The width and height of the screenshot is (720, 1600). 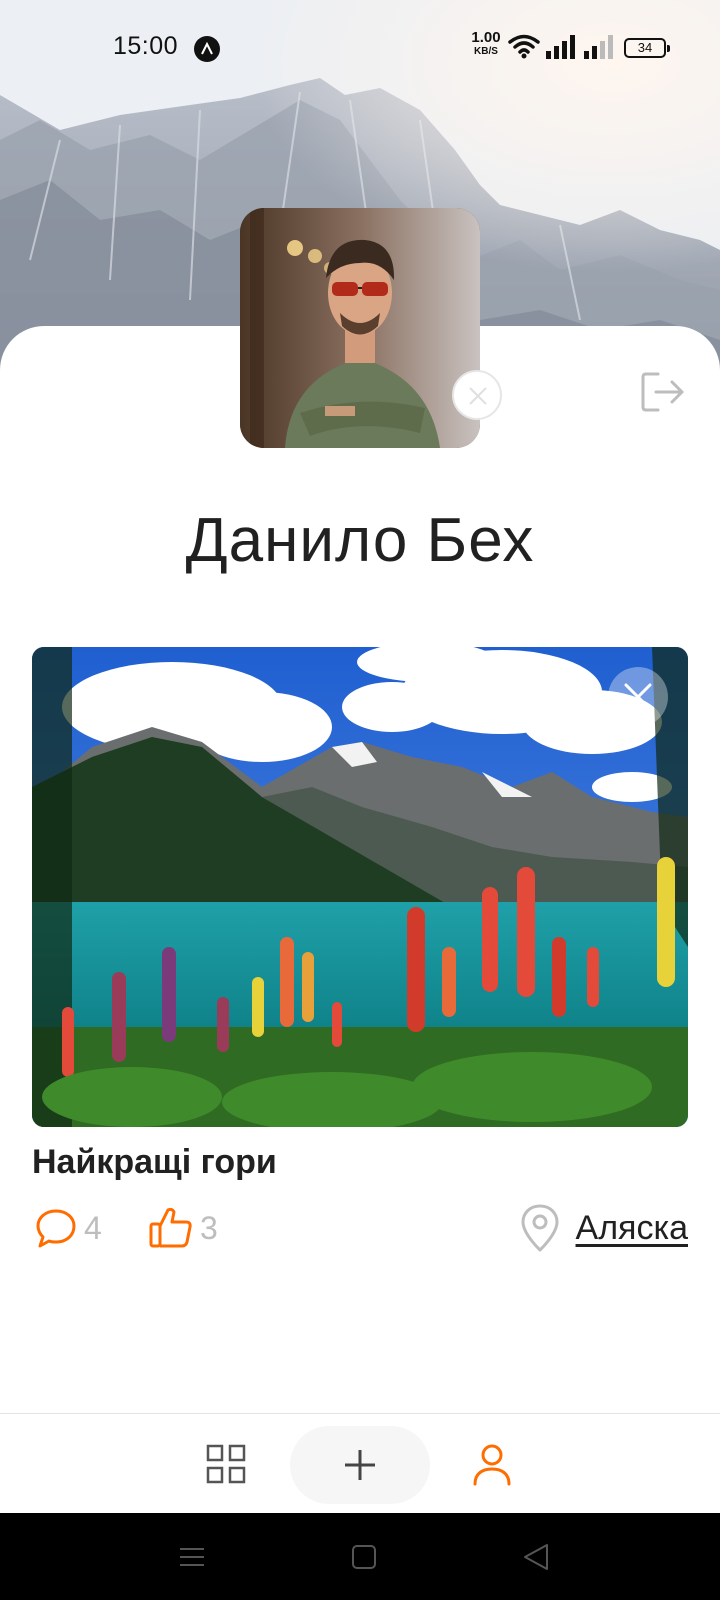 What do you see at coordinates (207, 49) in the screenshot?
I see `app-notification-icon` at bounding box center [207, 49].